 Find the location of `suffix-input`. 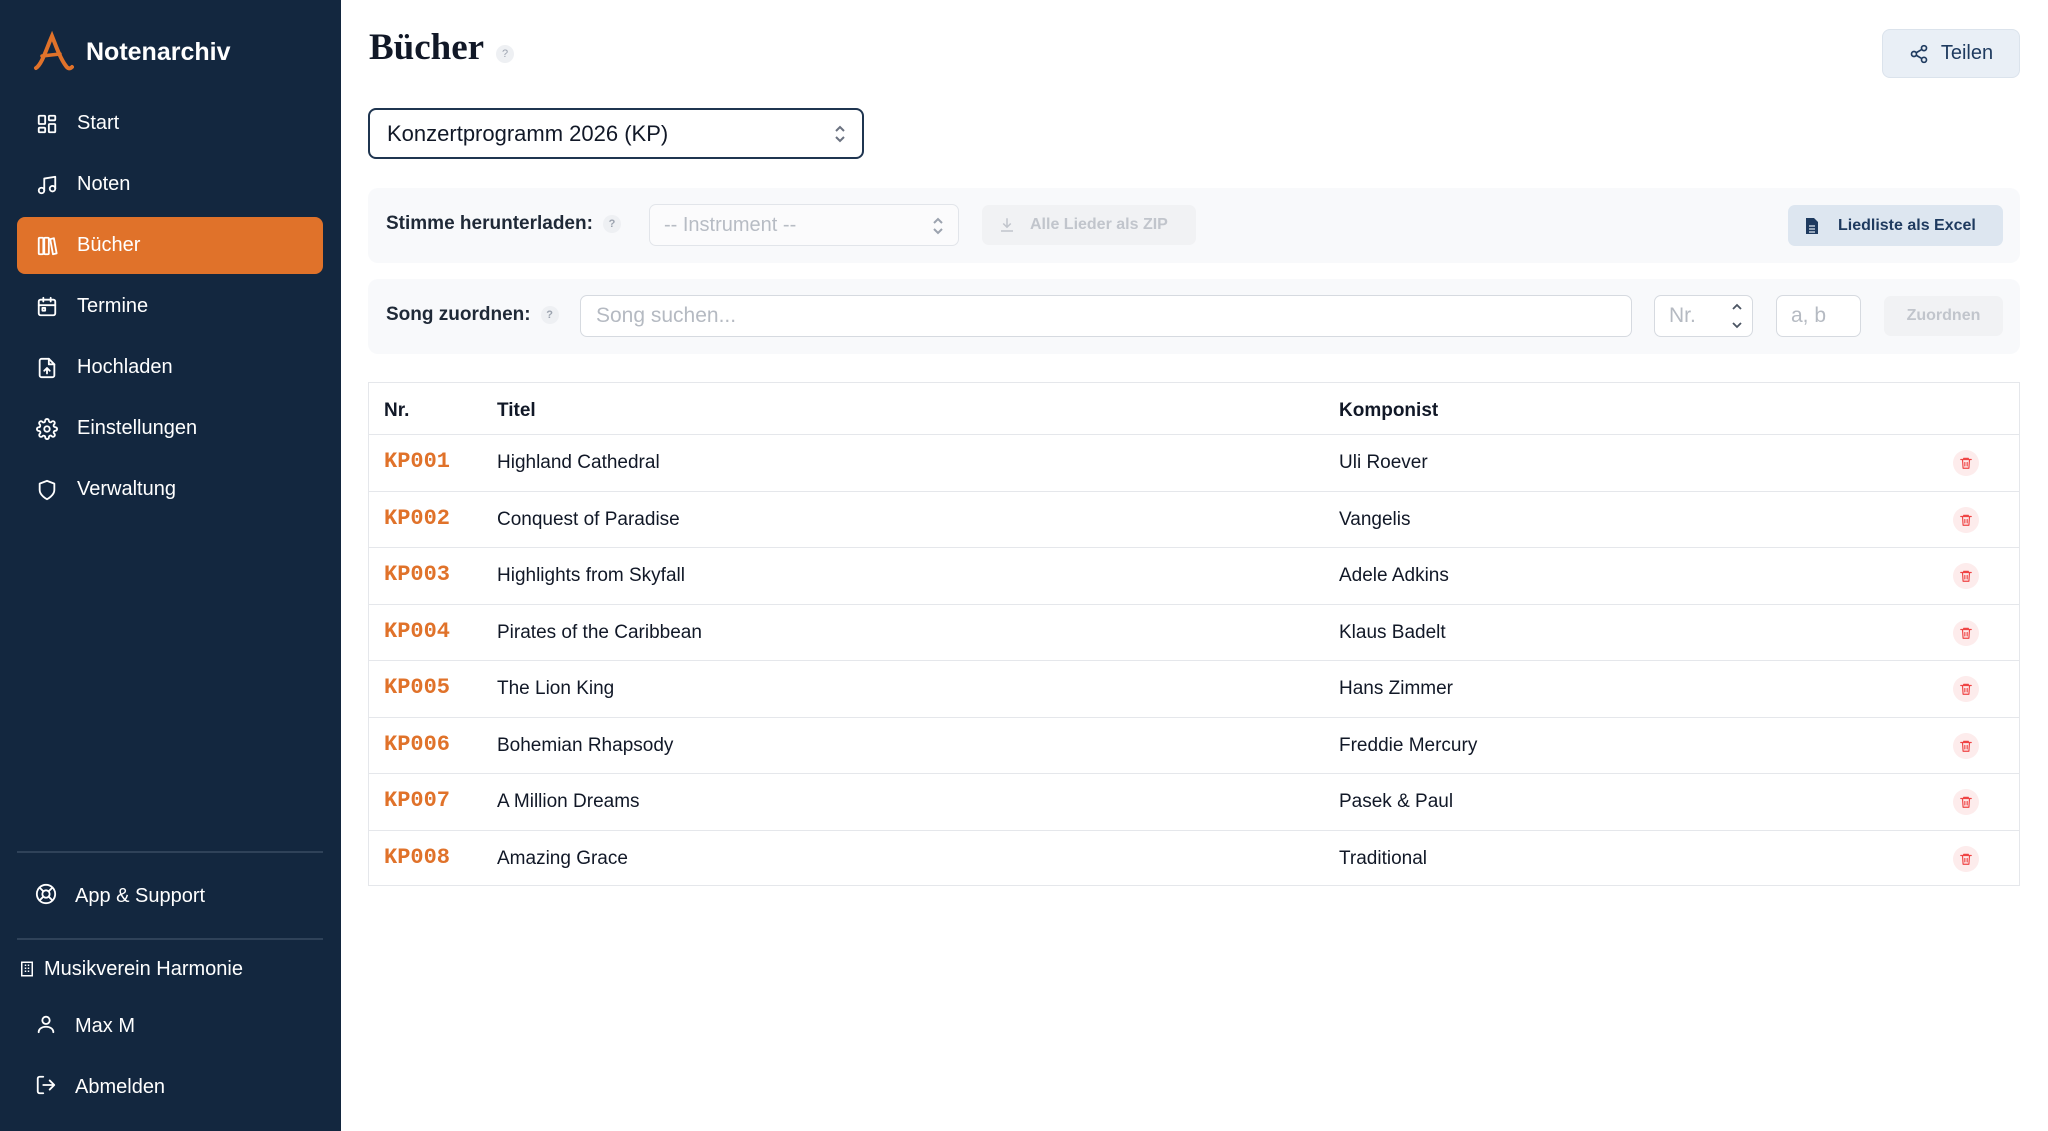

suffix-input is located at coordinates (1818, 316).